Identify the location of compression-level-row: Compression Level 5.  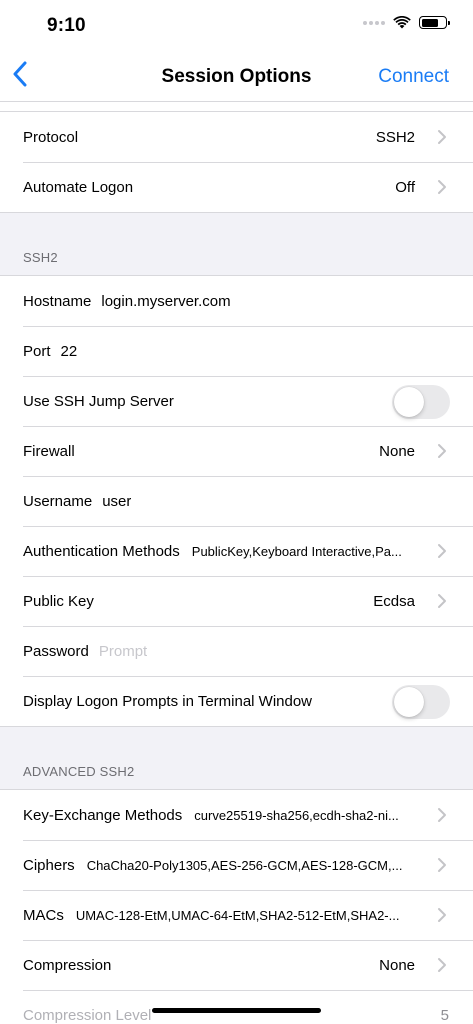
(236, 1007).